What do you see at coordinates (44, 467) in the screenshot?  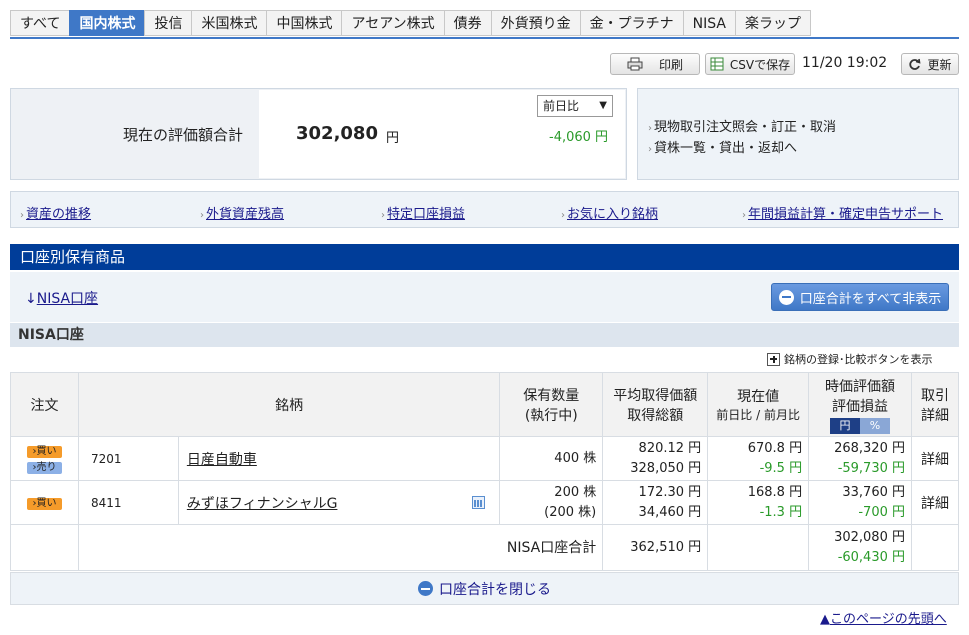 I see `sell-button: ›売り` at bounding box center [44, 467].